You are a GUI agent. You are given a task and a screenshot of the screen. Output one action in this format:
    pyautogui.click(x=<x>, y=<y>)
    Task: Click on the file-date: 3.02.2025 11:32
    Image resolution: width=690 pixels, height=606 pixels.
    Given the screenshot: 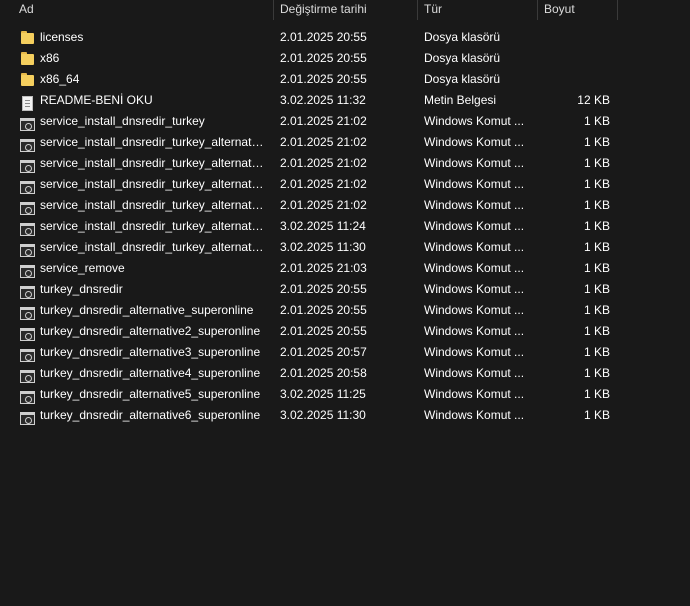 What is the action you would take?
    pyautogui.click(x=323, y=100)
    